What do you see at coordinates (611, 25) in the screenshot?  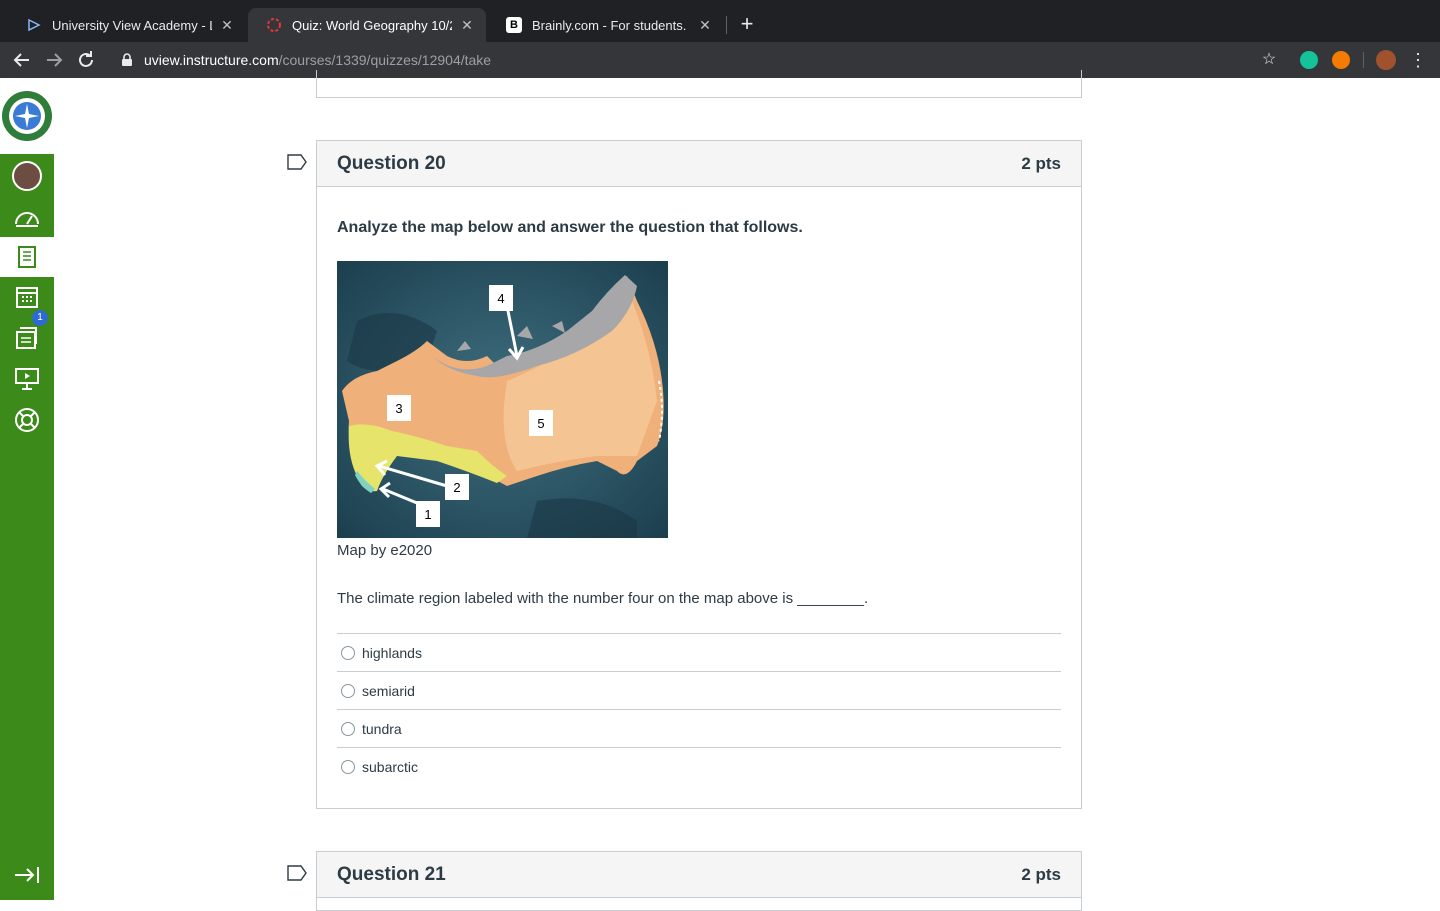 I see `tab-title: Brainly.com - For students. By` at bounding box center [611, 25].